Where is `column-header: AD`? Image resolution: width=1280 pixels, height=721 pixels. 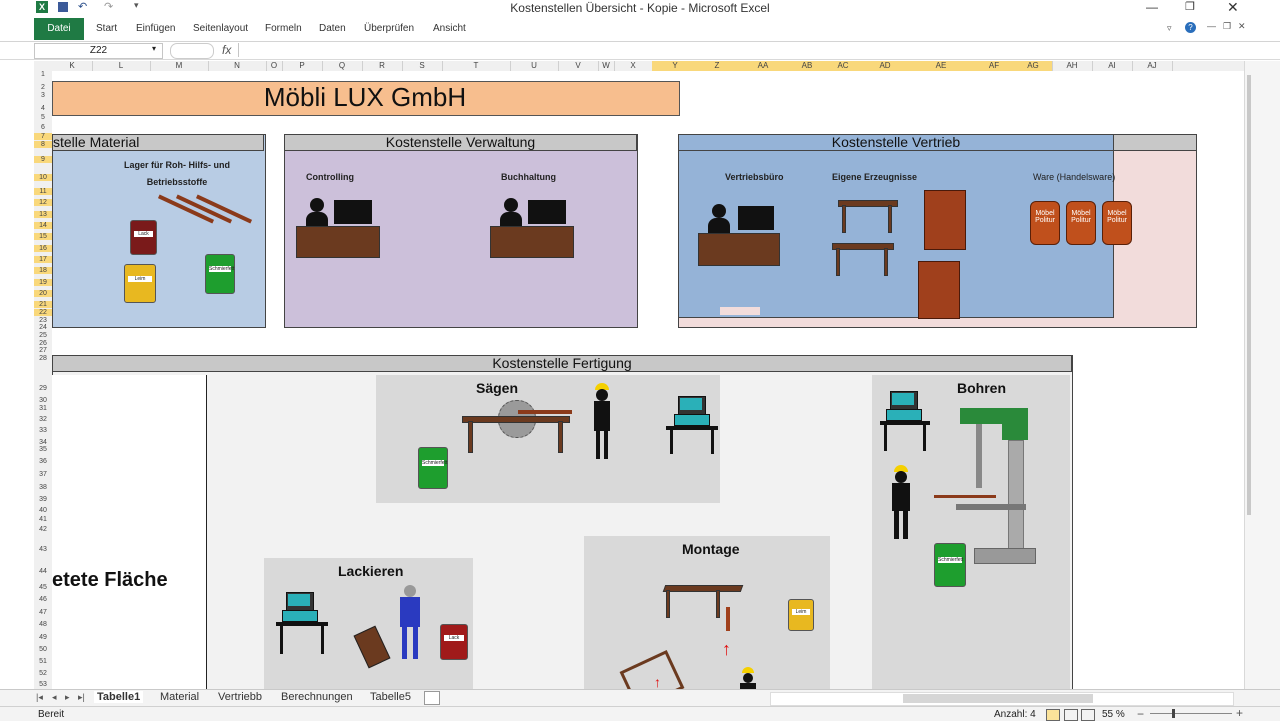 column-header: AD is located at coordinates (885, 66).